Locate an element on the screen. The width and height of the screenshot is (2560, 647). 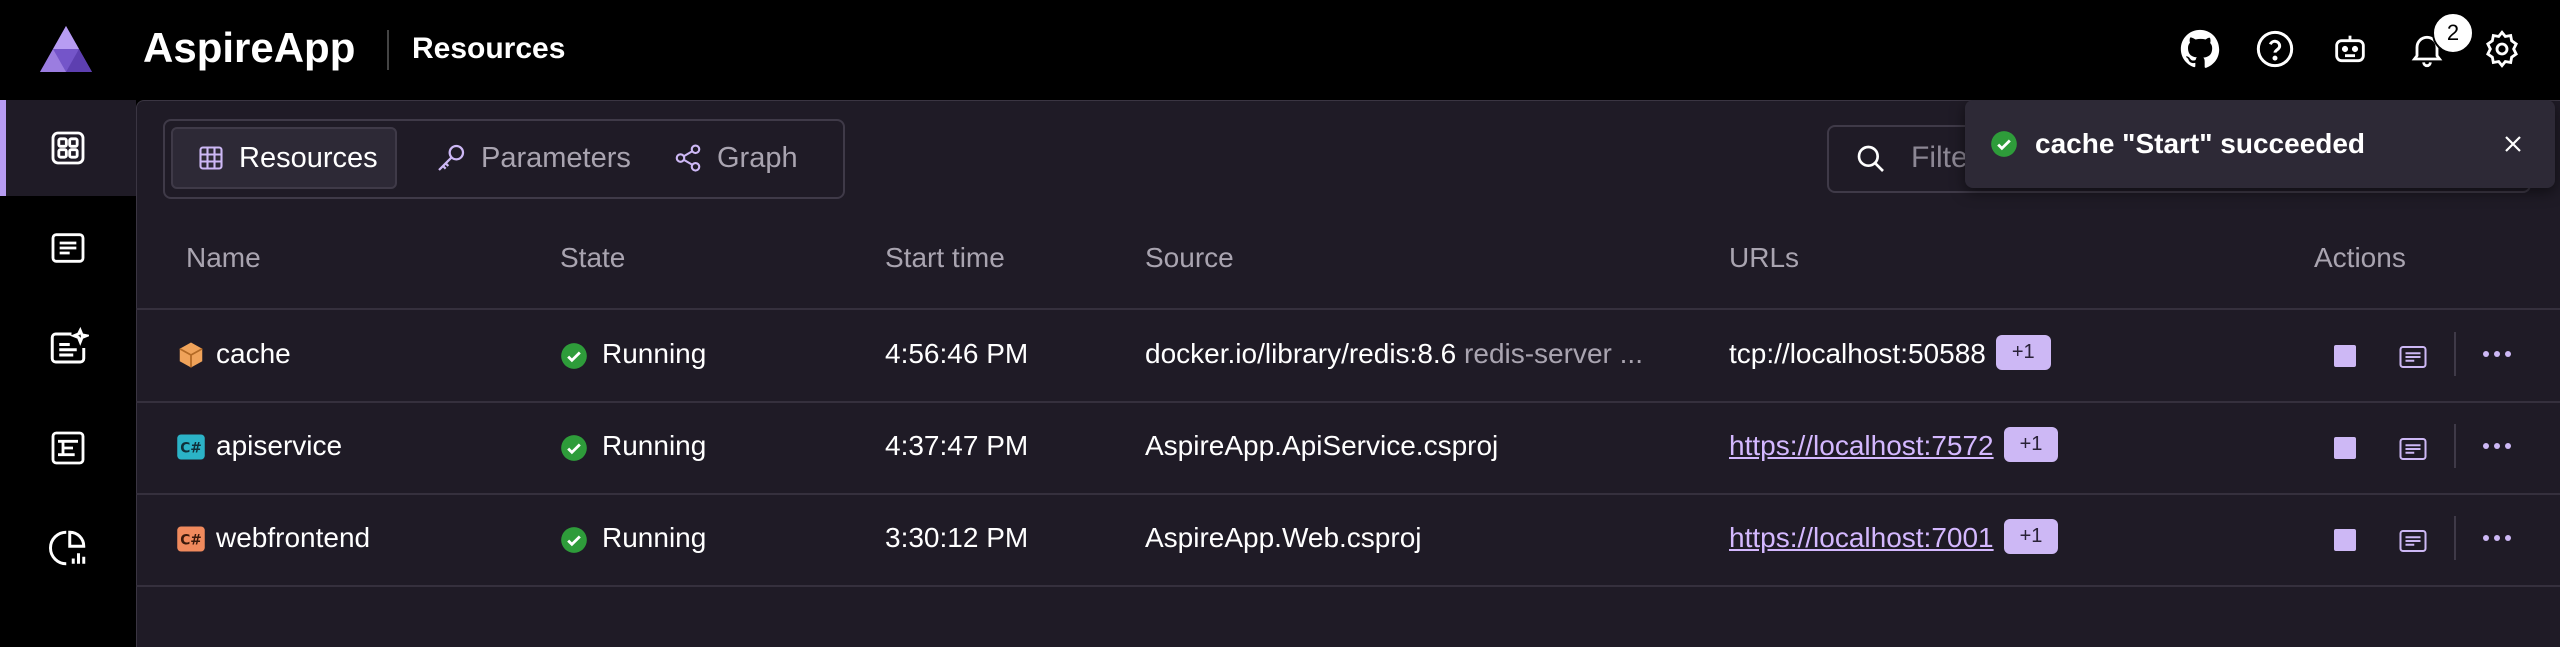
toast-message: cache "Start" succeeded is located at coordinates (2200, 143).